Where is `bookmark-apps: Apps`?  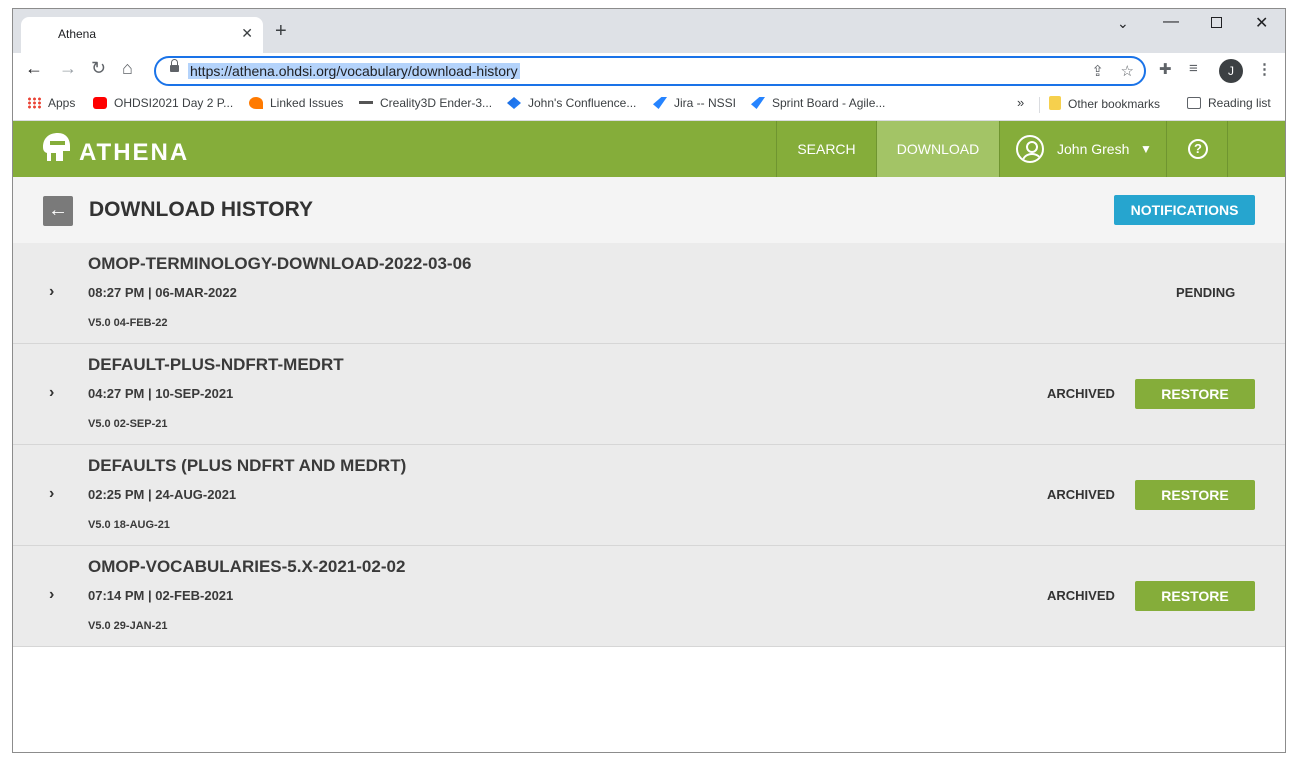 bookmark-apps: Apps is located at coordinates (51, 103).